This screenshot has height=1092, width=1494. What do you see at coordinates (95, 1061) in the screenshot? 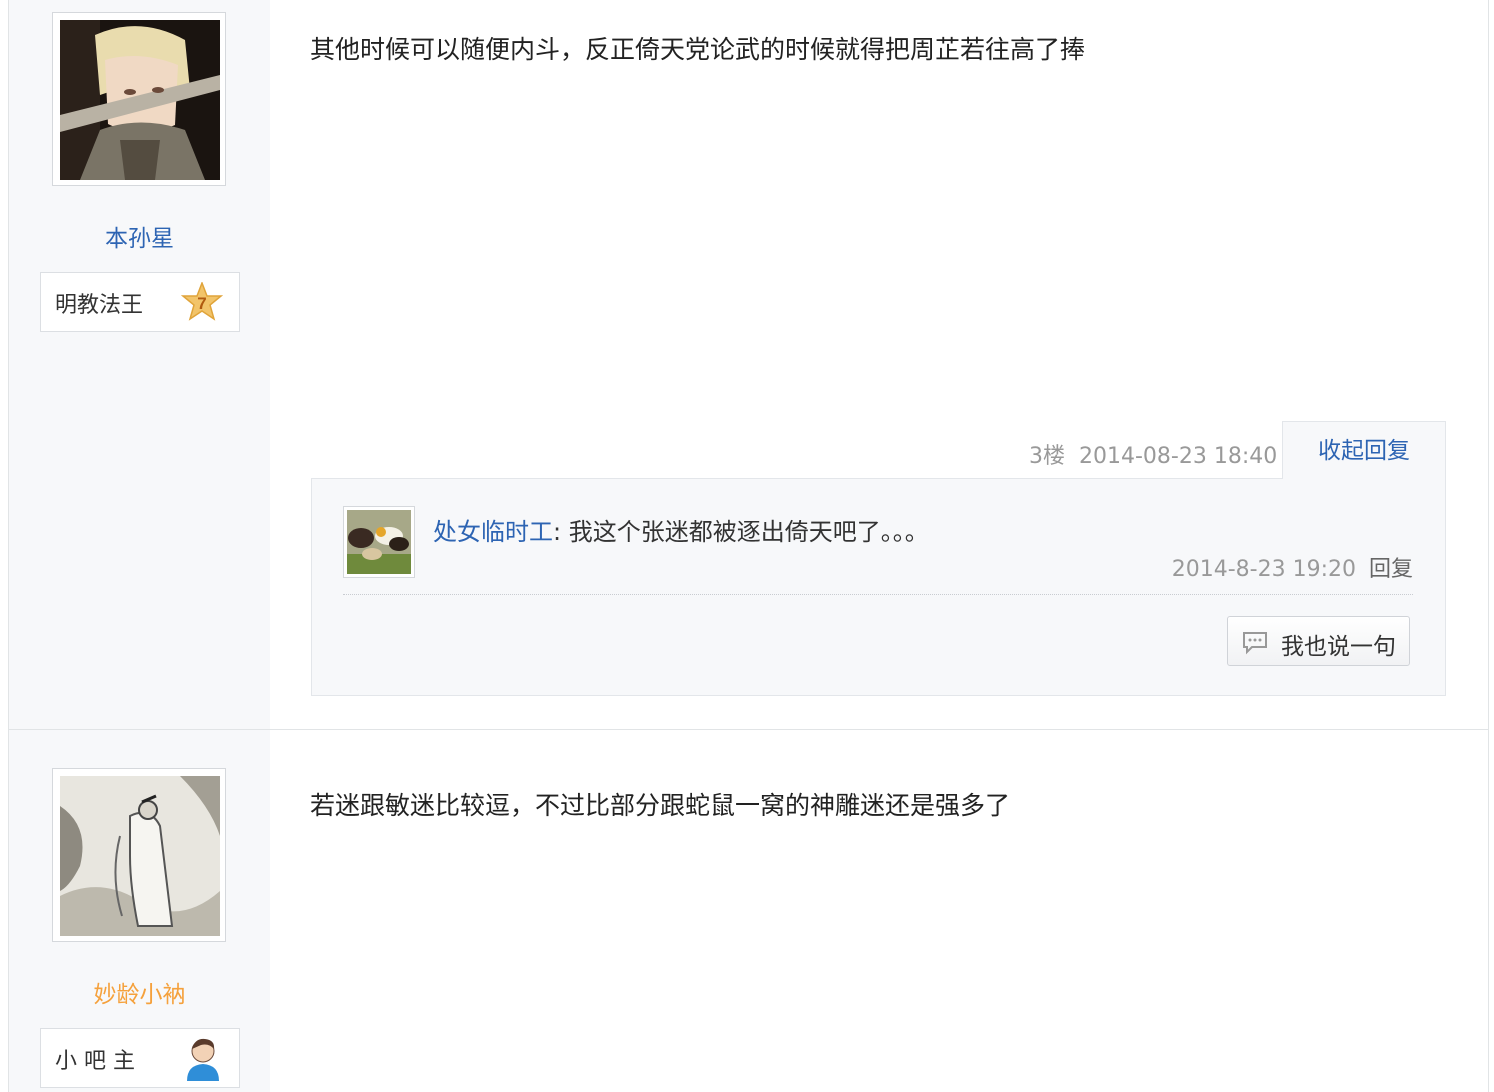
I see `level-title: 小 吧 主` at bounding box center [95, 1061].